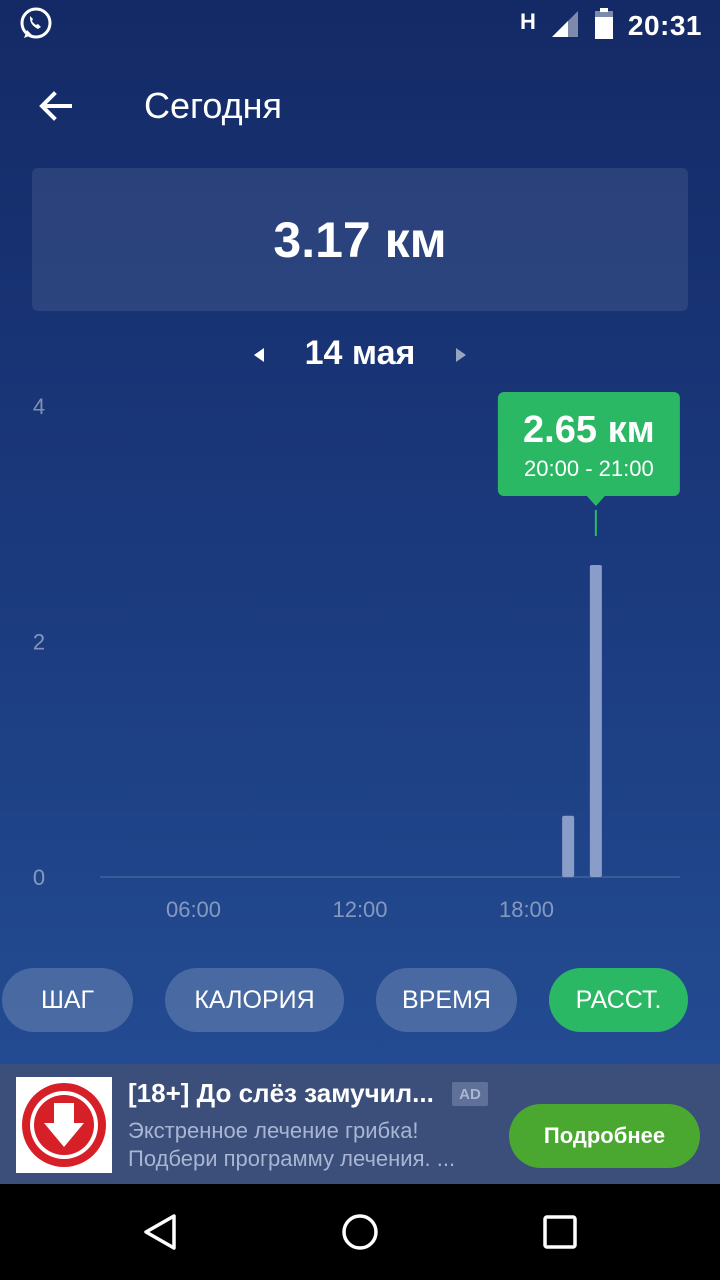 Image resolution: width=720 pixels, height=1280 pixels. What do you see at coordinates (604, 26) in the screenshot?
I see `battery-icon` at bounding box center [604, 26].